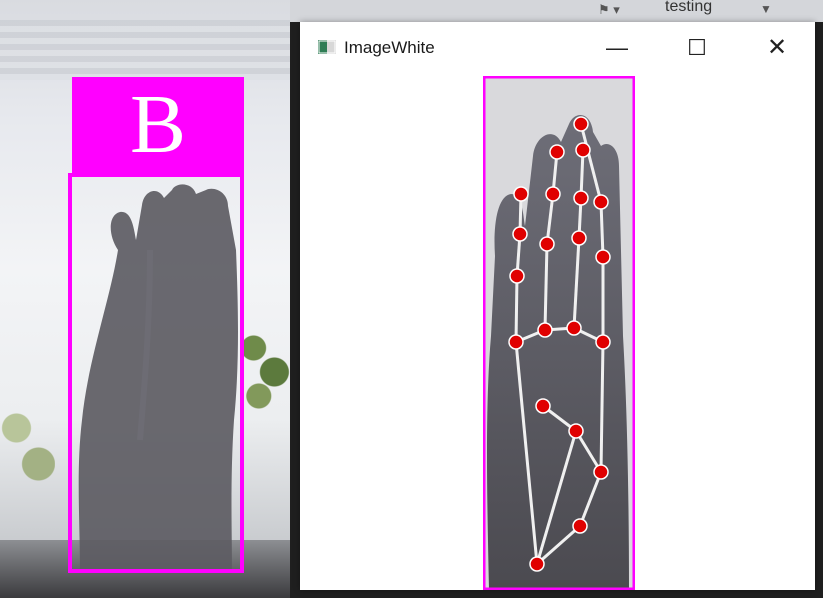 The image size is (823, 598). What do you see at coordinates (158, 124) in the screenshot?
I see `prediction-label: B` at bounding box center [158, 124].